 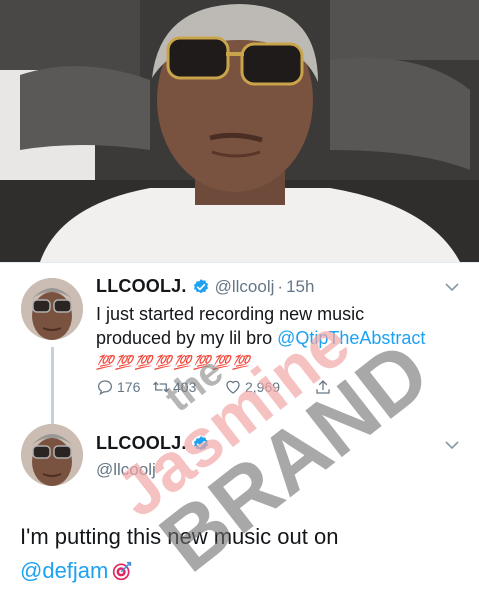 What do you see at coordinates (179, 571) in the screenshot?
I see `tweet-text-line-2: @defjam` at bounding box center [179, 571].